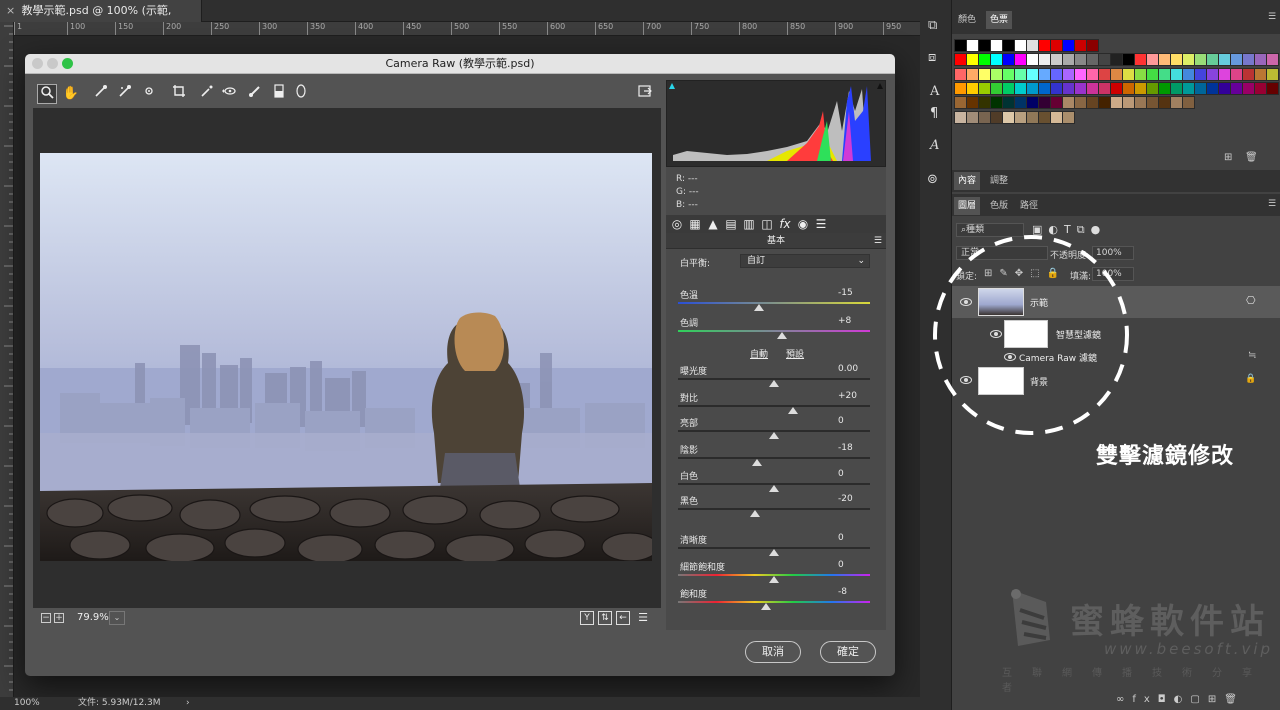 Image resolution: width=1280 pixels, height=710 pixels. Describe the element at coordinates (1228, 157) in the screenshot. I see `new-swatch-icon: ⊞` at that location.